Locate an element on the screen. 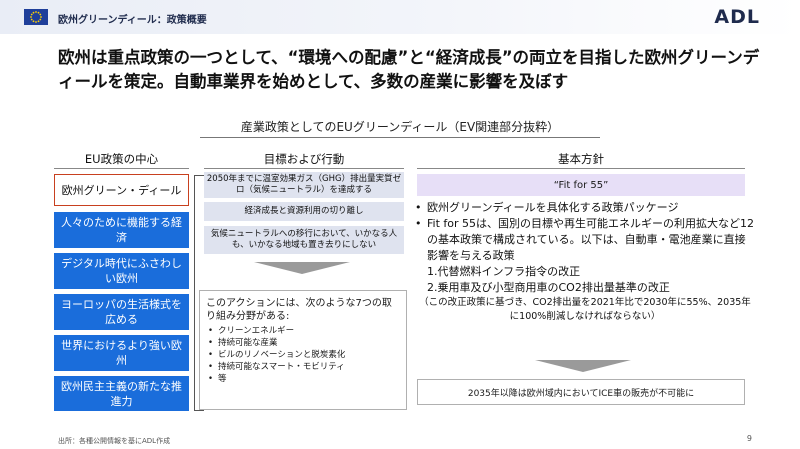  eu-policy-item-green-deal: 欧州グリーン・ディール is located at coordinates (121, 190).